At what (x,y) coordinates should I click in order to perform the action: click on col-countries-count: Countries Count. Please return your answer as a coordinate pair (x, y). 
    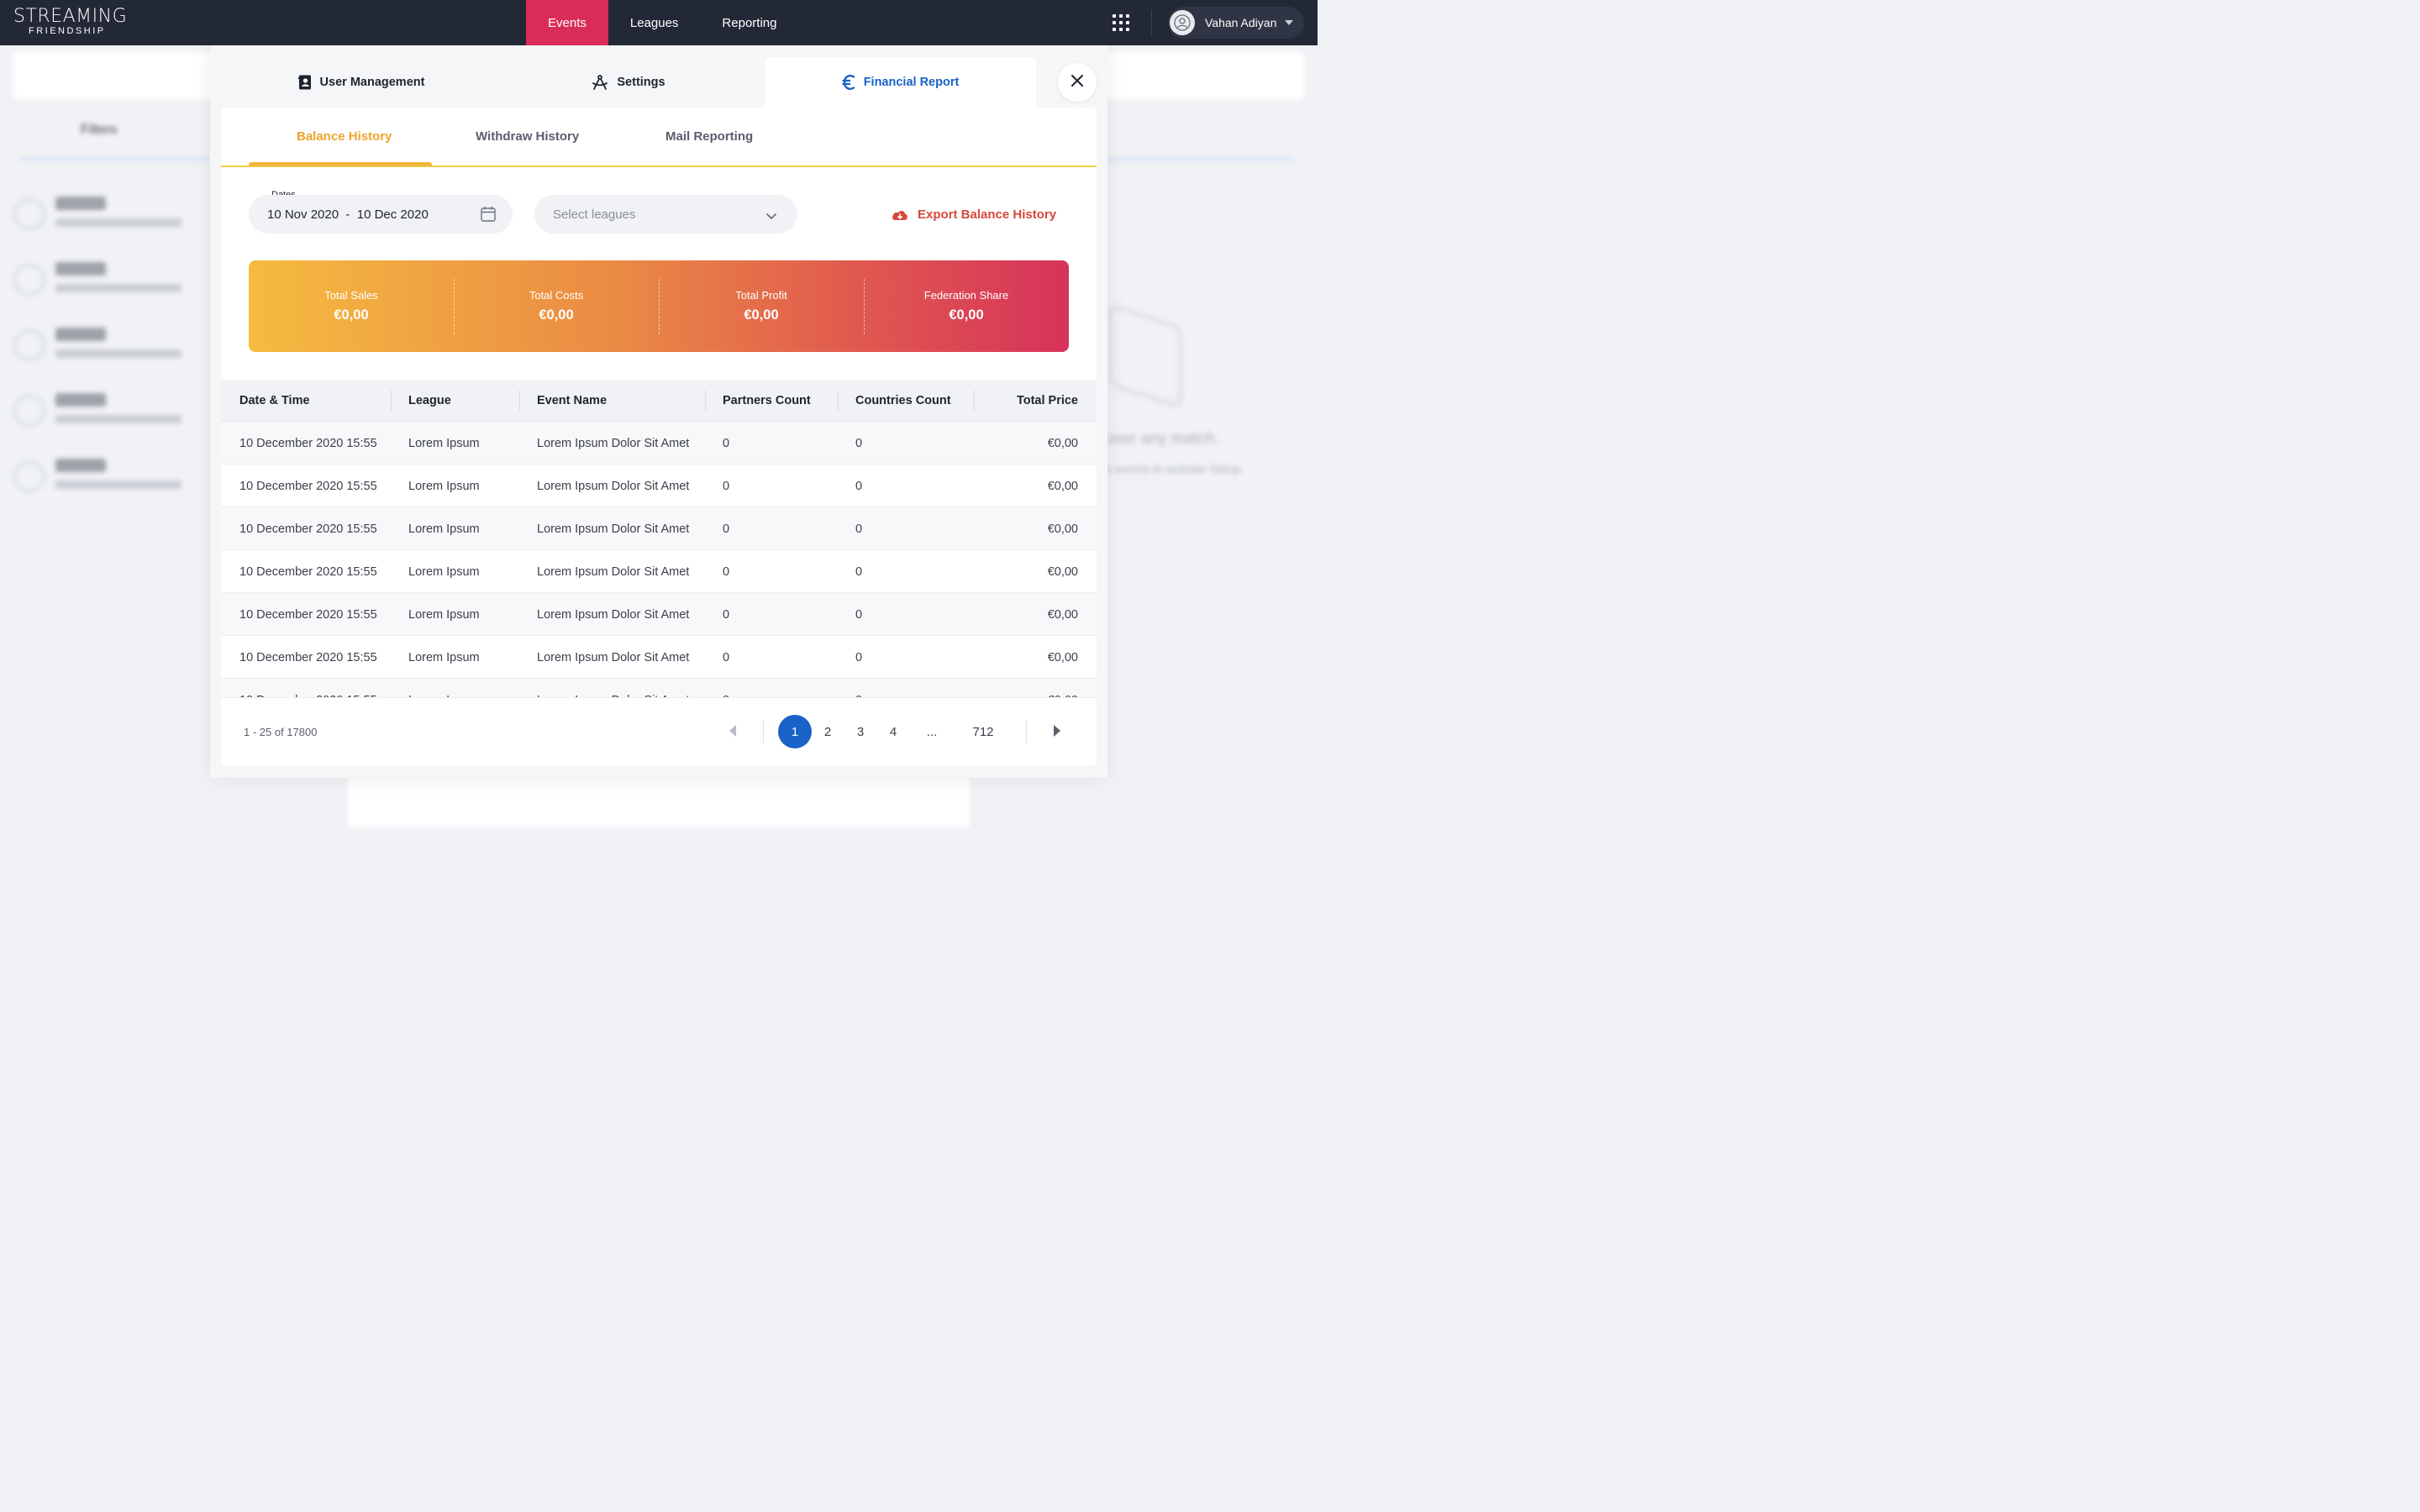
    Looking at the image, I should click on (903, 401).